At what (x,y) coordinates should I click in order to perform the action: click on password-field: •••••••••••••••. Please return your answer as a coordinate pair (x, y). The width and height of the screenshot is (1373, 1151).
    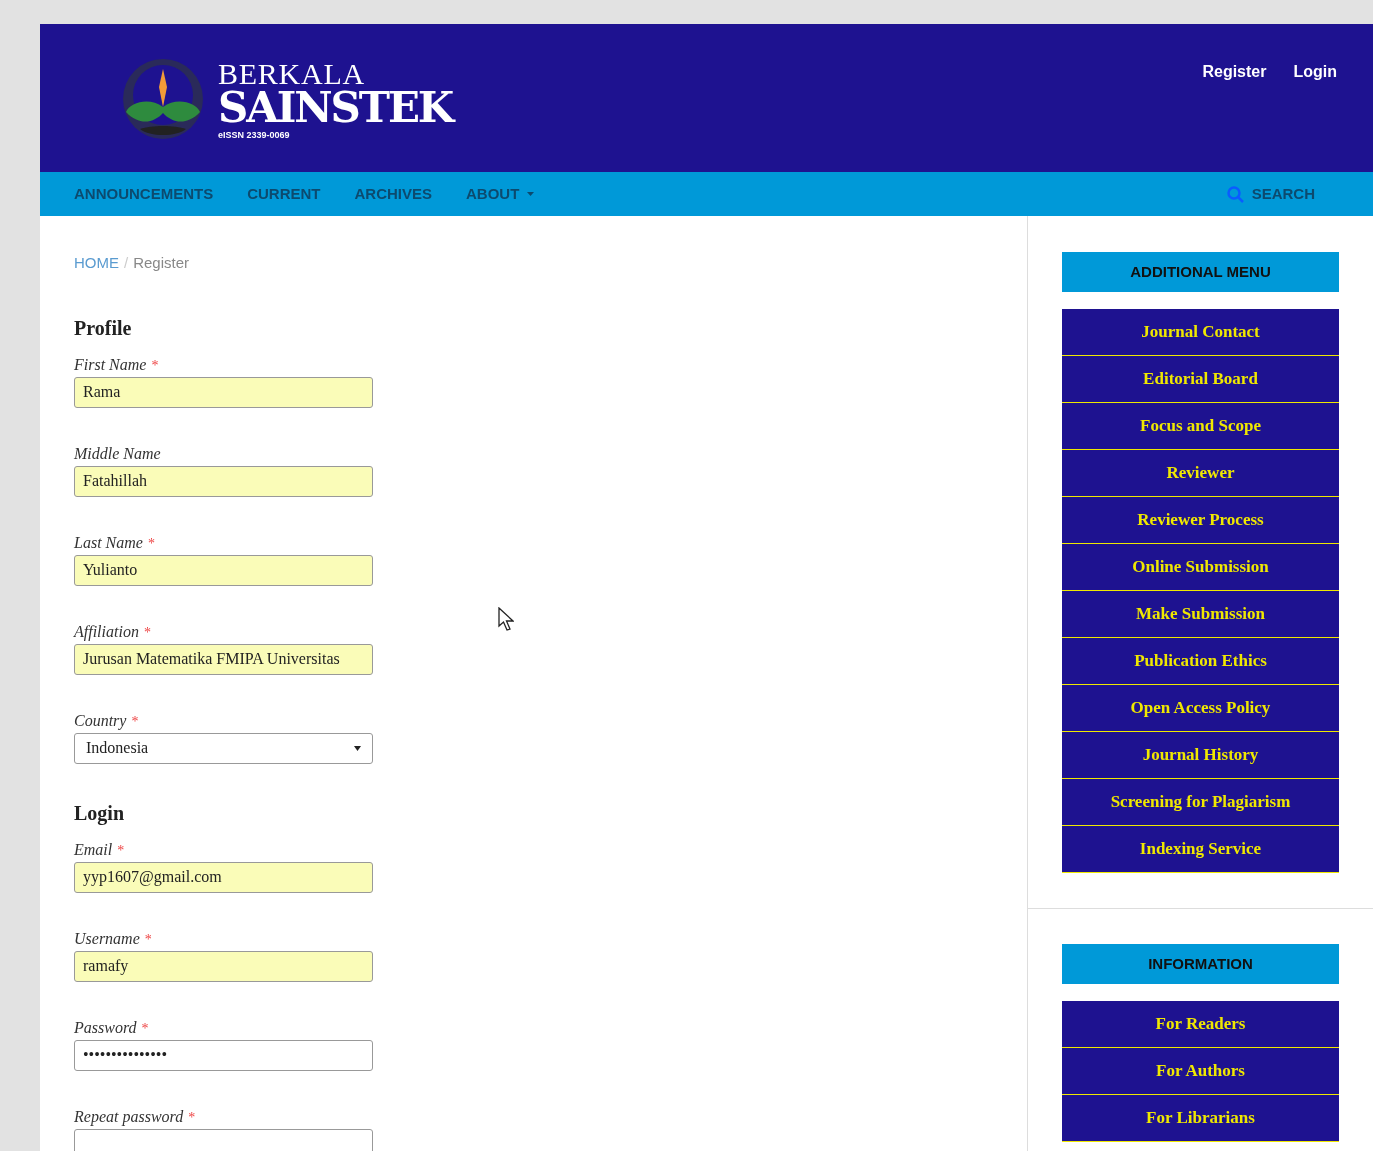
    Looking at the image, I should click on (223, 1055).